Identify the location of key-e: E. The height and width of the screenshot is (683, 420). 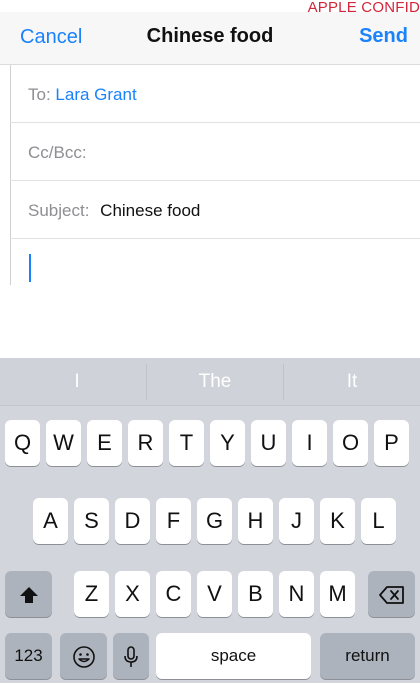
(104, 443).